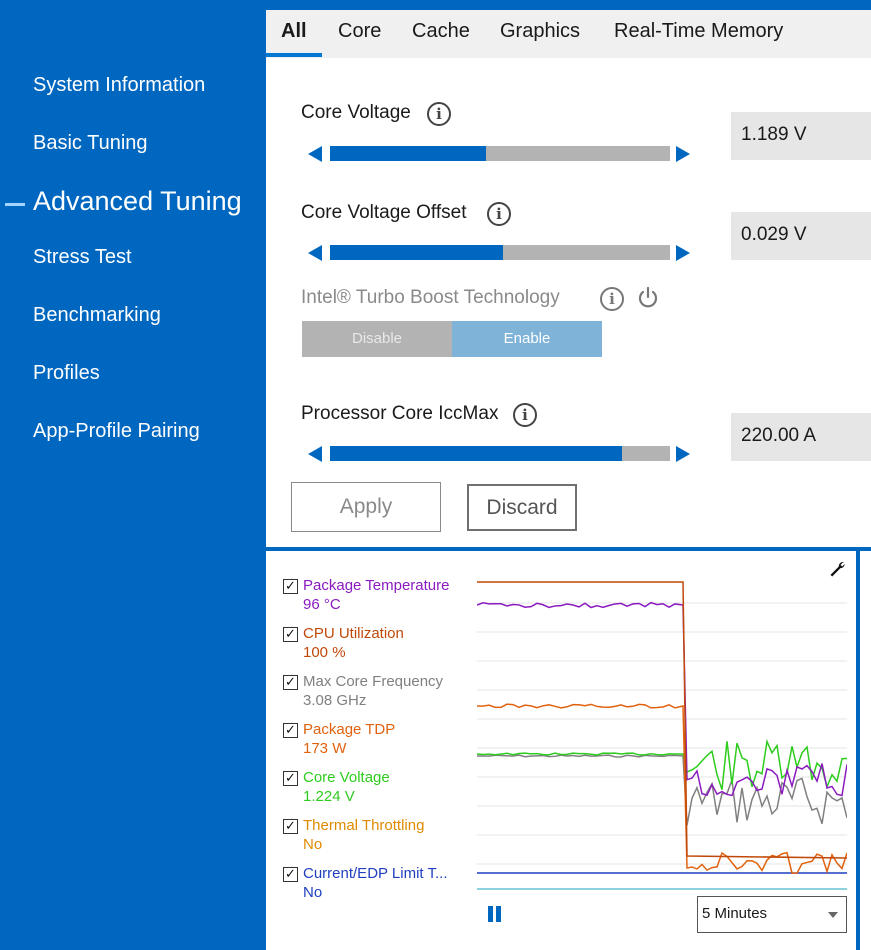 The image size is (871, 950). Describe the element at coordinates (373, 681) in the screenshot. I see `metric-name: Max Core Frequency` at that location.